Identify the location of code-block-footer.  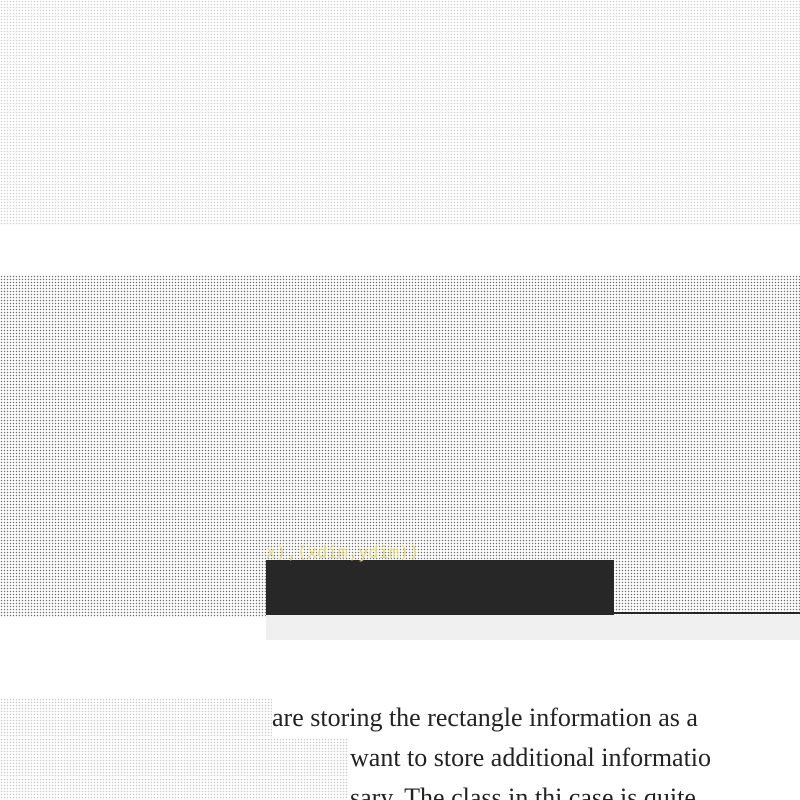
(533, 627).